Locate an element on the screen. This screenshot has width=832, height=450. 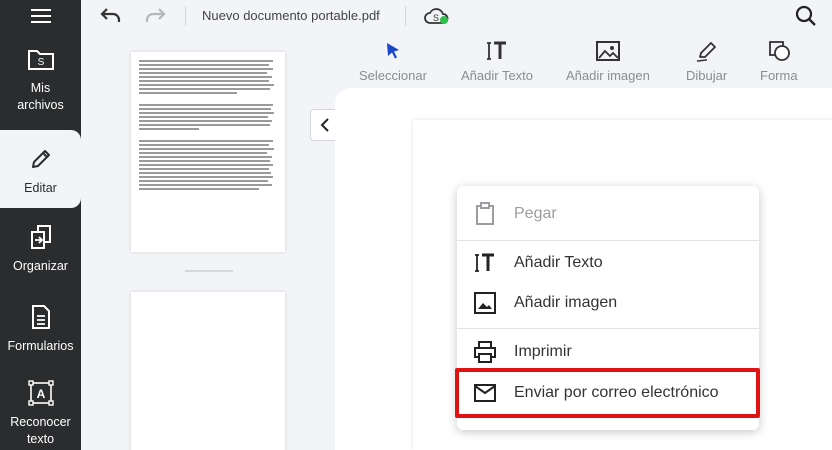
printer-icon is located at coordinates (485, 352).